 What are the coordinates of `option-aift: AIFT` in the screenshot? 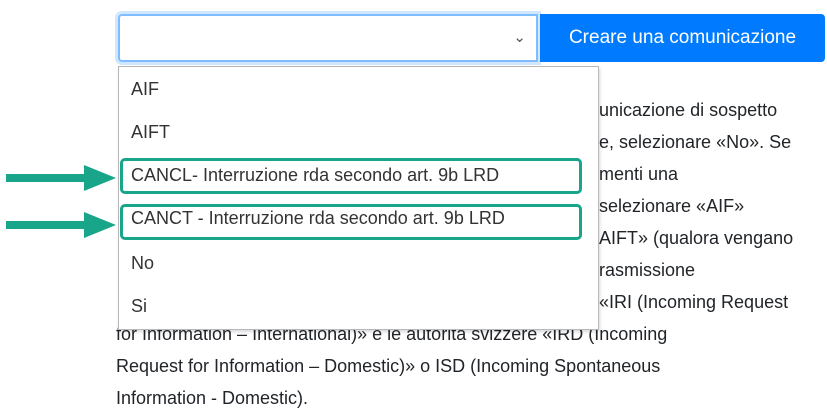 It's located at (150, 132).